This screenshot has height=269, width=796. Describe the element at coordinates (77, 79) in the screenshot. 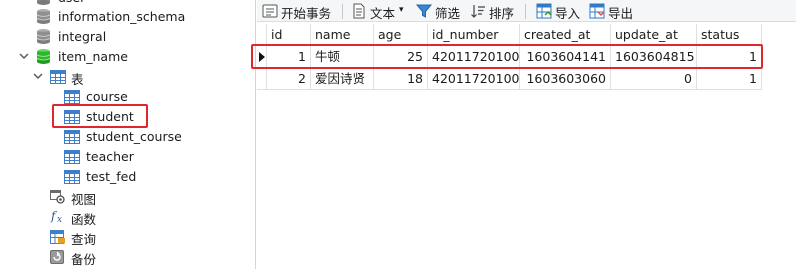

I see `tree-item-label: 表` at that location.